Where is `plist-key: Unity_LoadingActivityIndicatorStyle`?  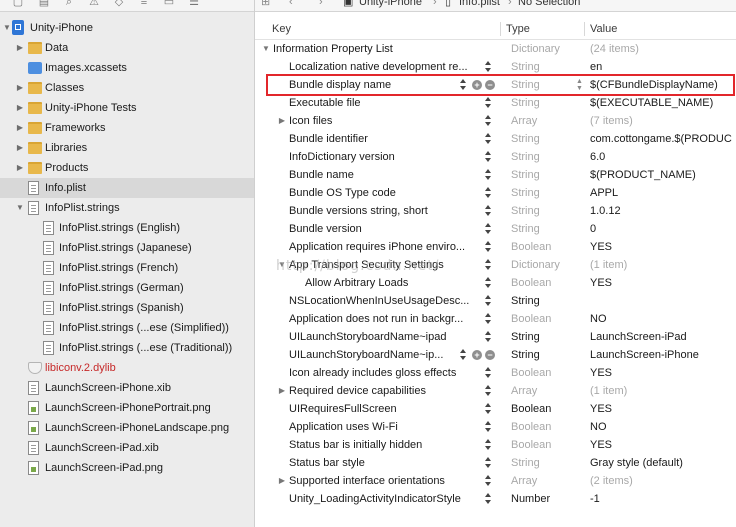 plist-key: Unity_LoadingActivityIndicatorStyle is located at coordinates (375, 499).